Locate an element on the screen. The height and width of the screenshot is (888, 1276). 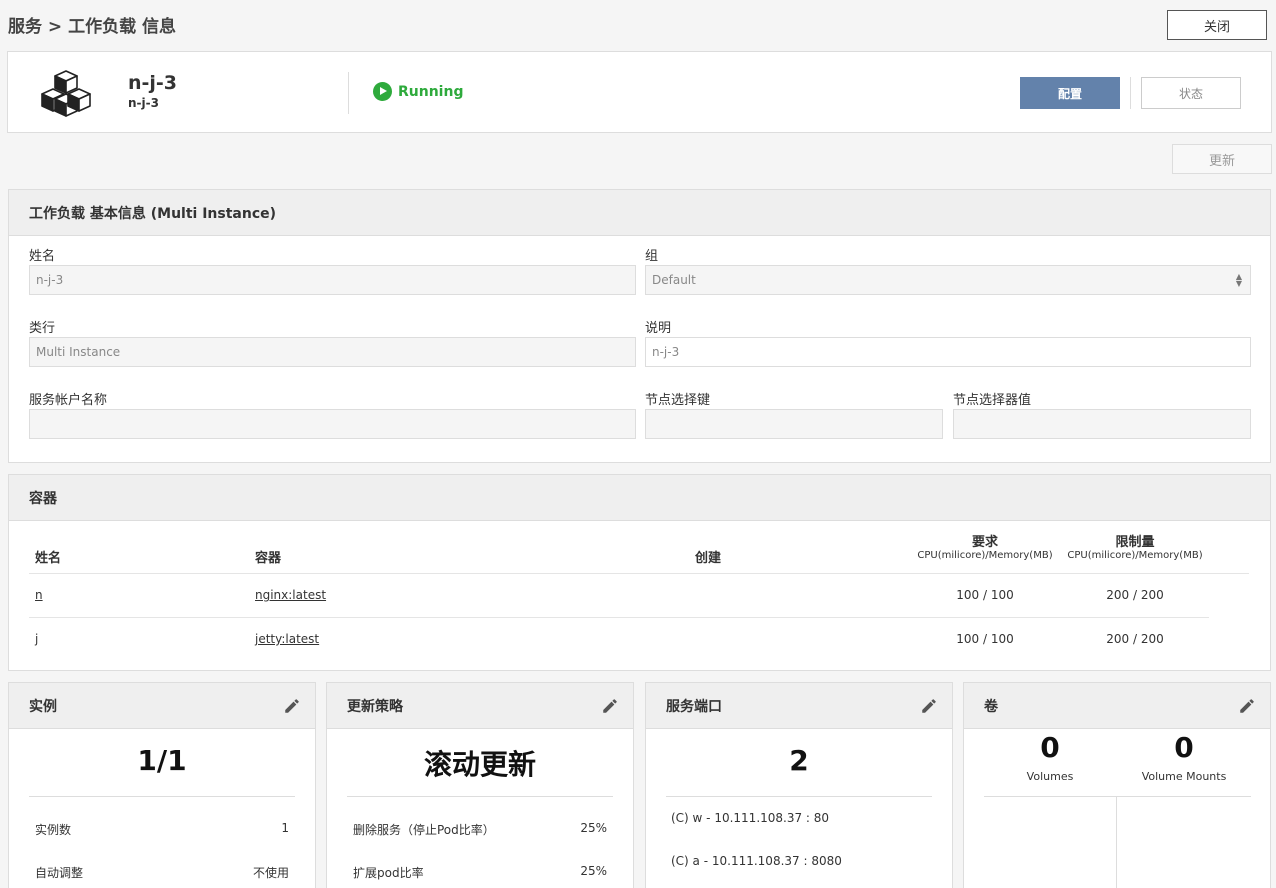
name-field: n-j-3 is located at coordinates (332, 280).